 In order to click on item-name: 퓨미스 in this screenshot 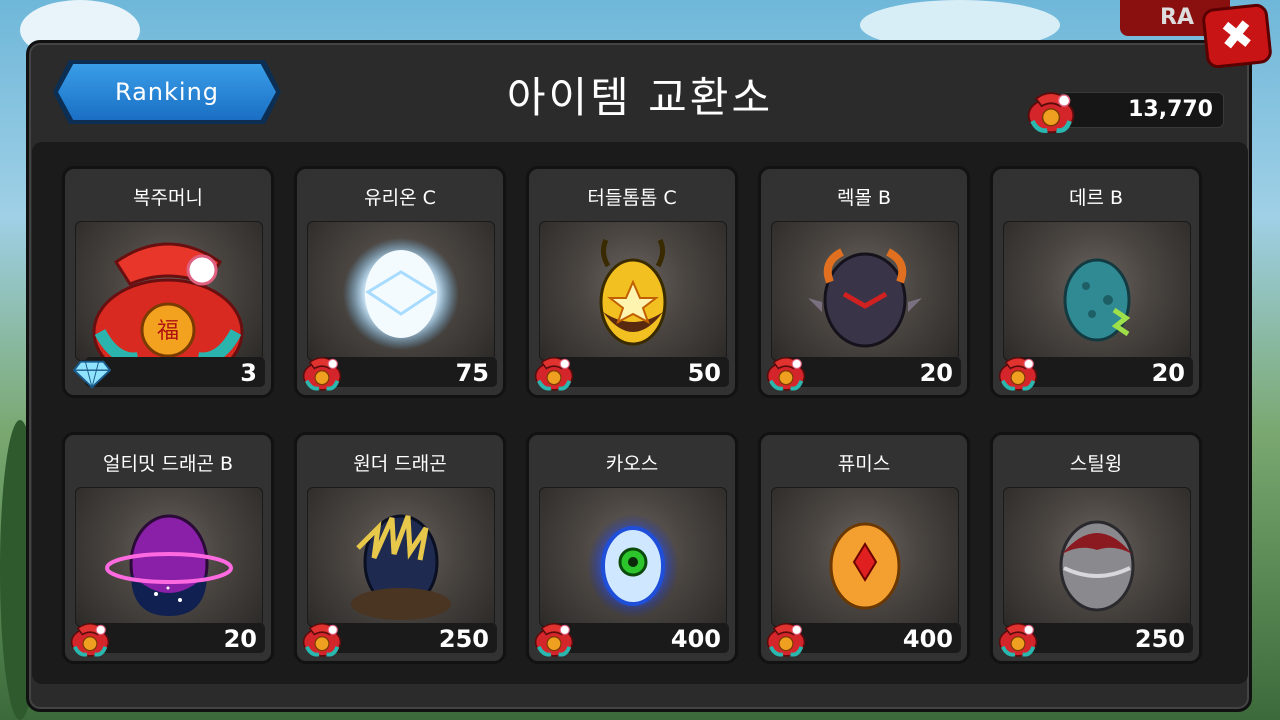, I will do `click(864, 464)`.